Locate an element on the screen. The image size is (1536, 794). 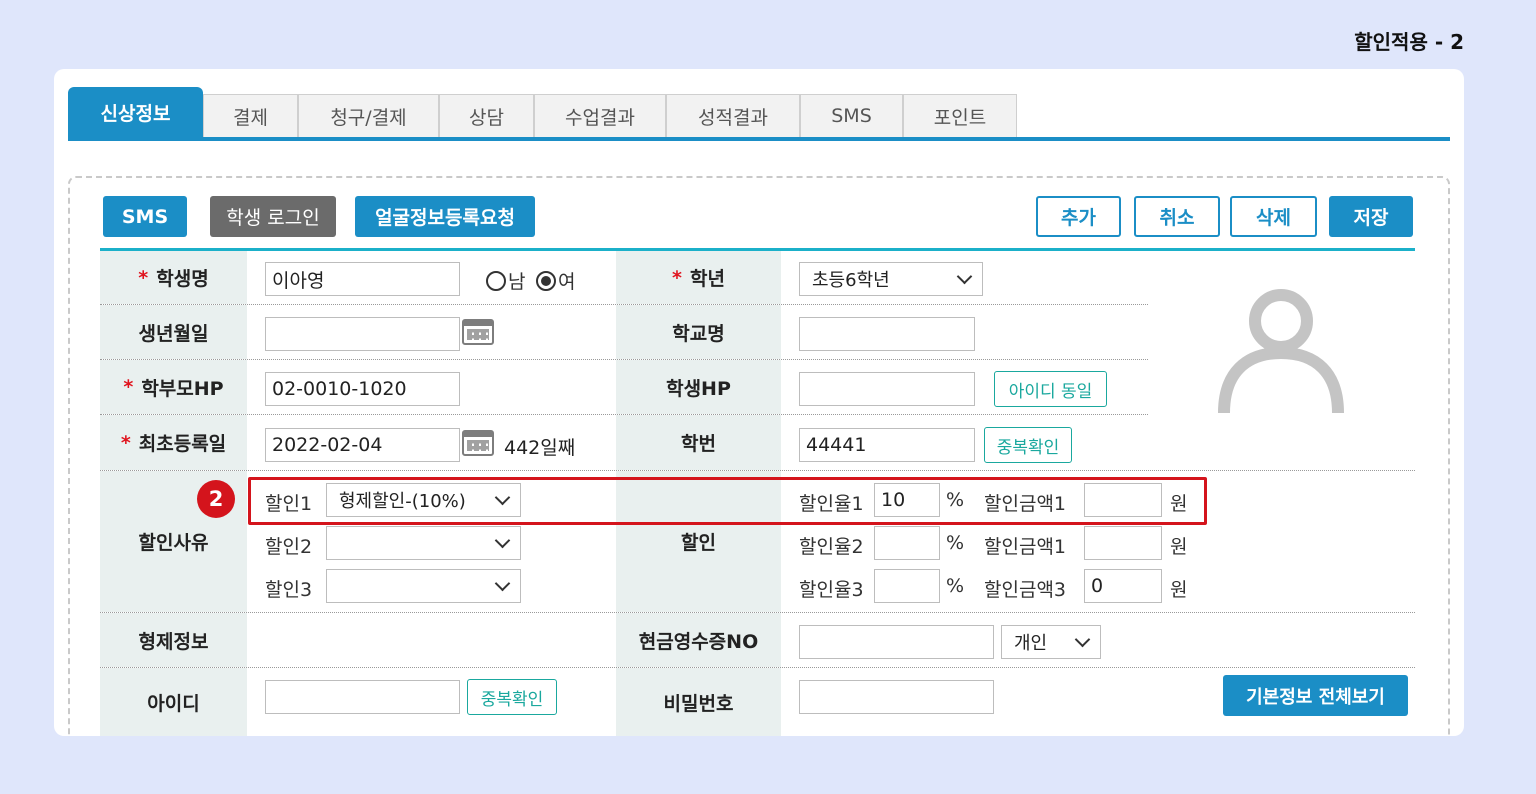
discount-amount2-input is located at coordinates (1123, 543).